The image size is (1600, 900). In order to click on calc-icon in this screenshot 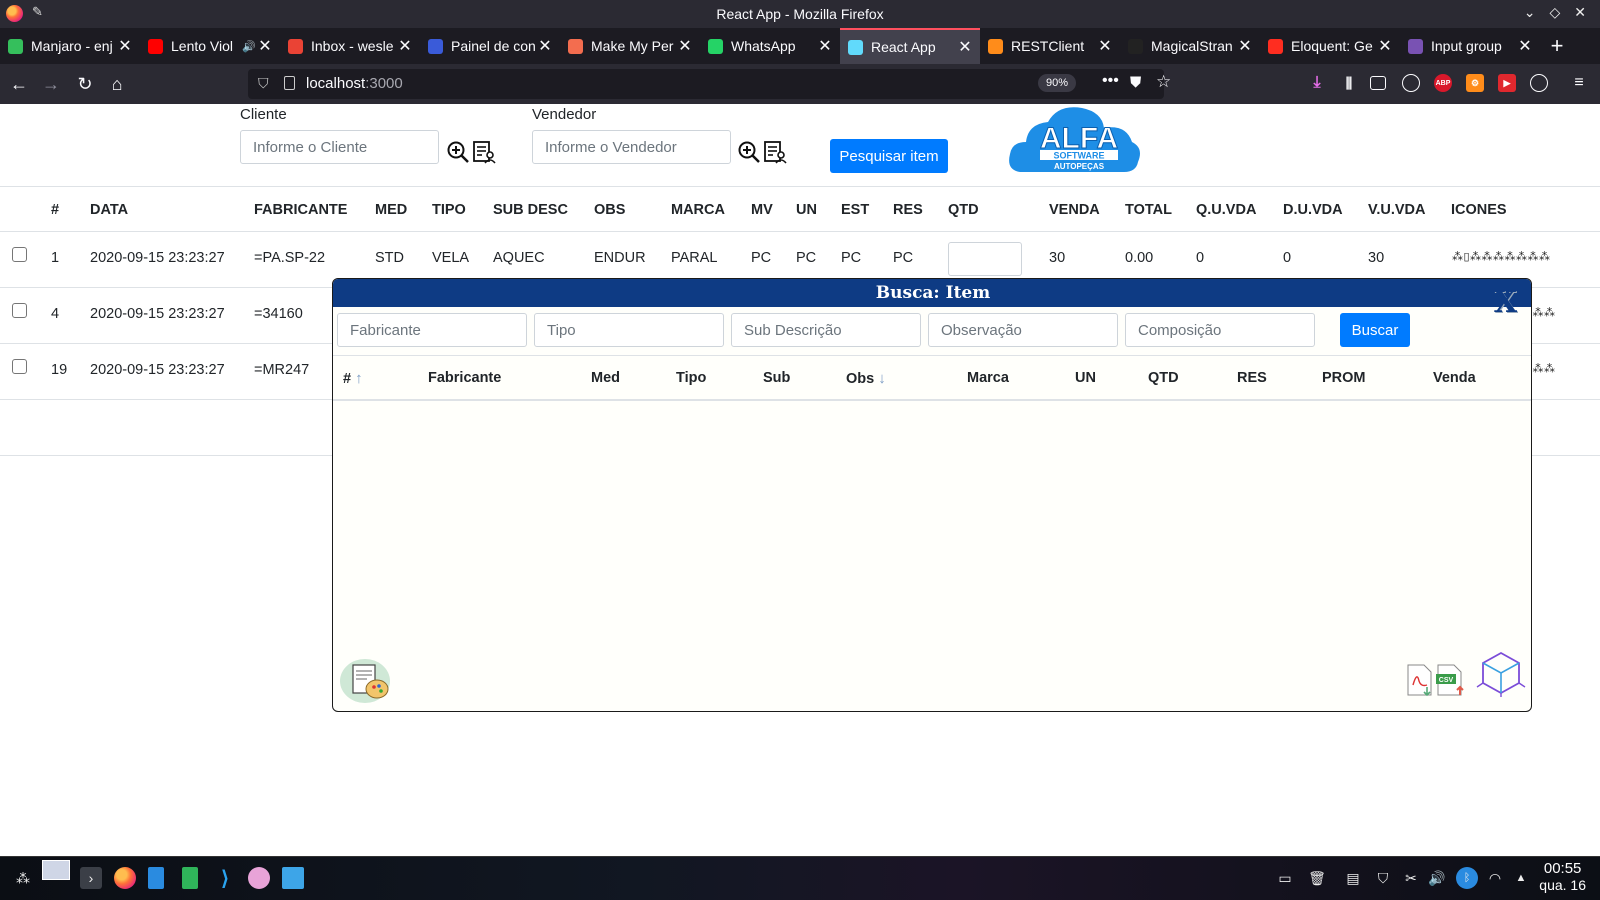, I will do `click(190, 878)`.